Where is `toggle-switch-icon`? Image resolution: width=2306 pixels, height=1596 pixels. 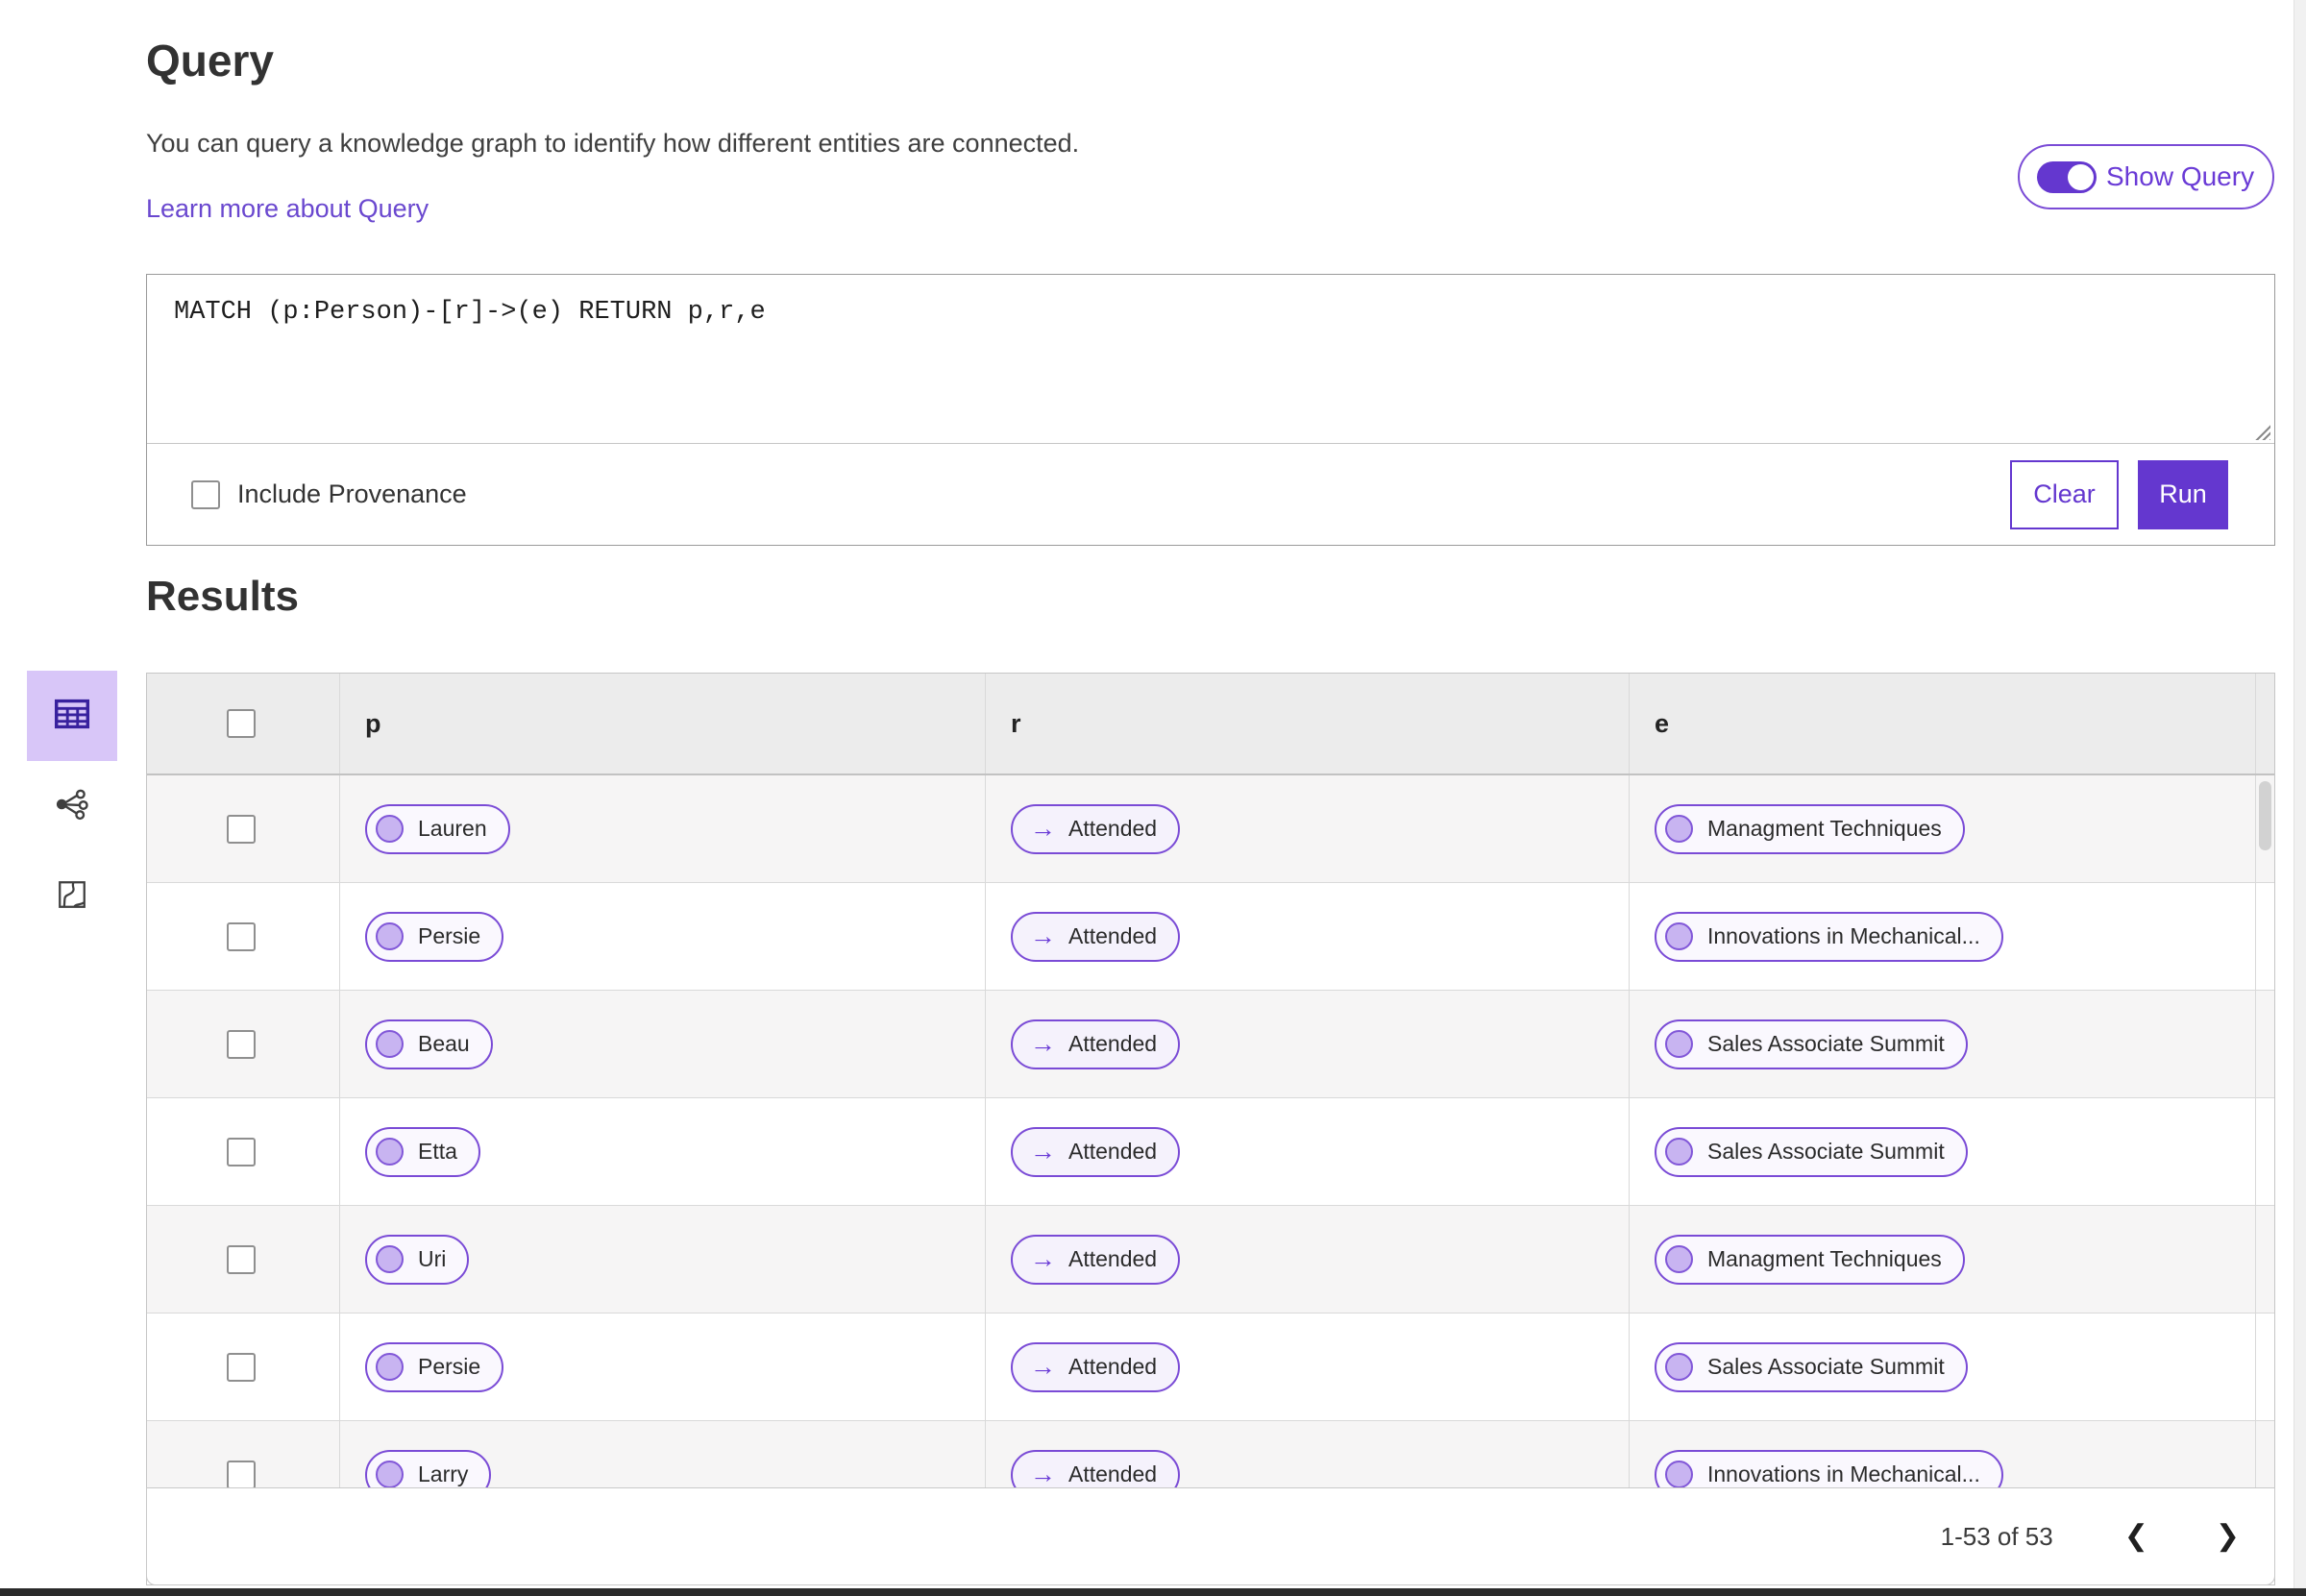 toggle-switch-icon is located at coordinates (2067, 176).